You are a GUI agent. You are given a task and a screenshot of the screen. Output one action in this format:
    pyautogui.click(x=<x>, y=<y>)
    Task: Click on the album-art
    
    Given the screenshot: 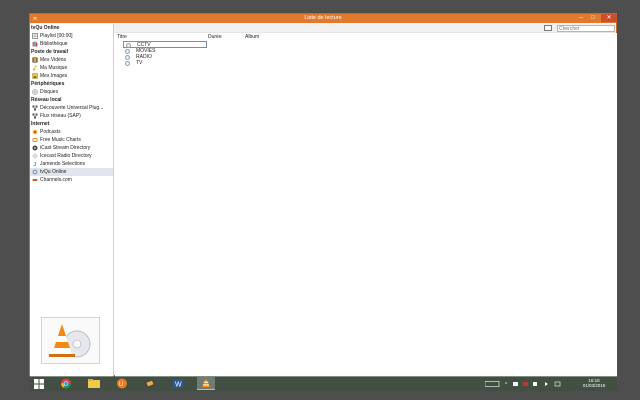 What is the action you would take?
    pyautogui.click(x=70, y=340)
    